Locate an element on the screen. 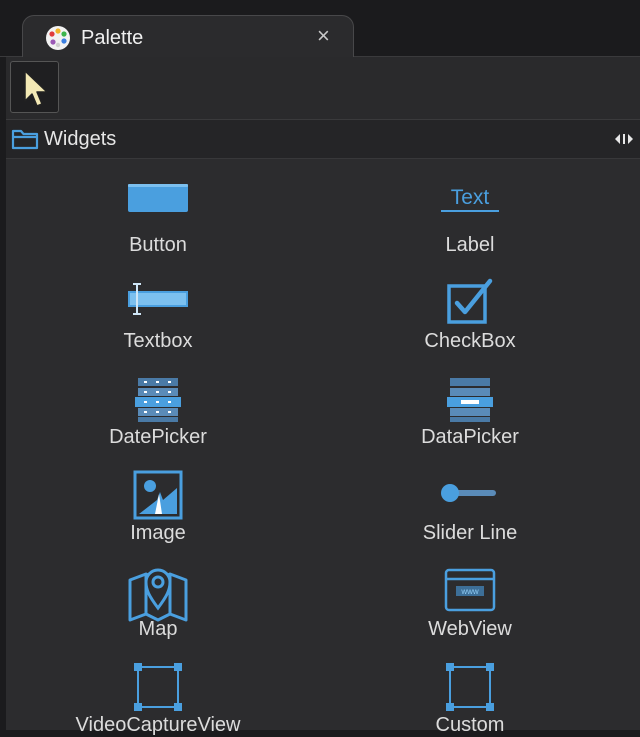  collapse-icon is located at coordinates (624, 139).